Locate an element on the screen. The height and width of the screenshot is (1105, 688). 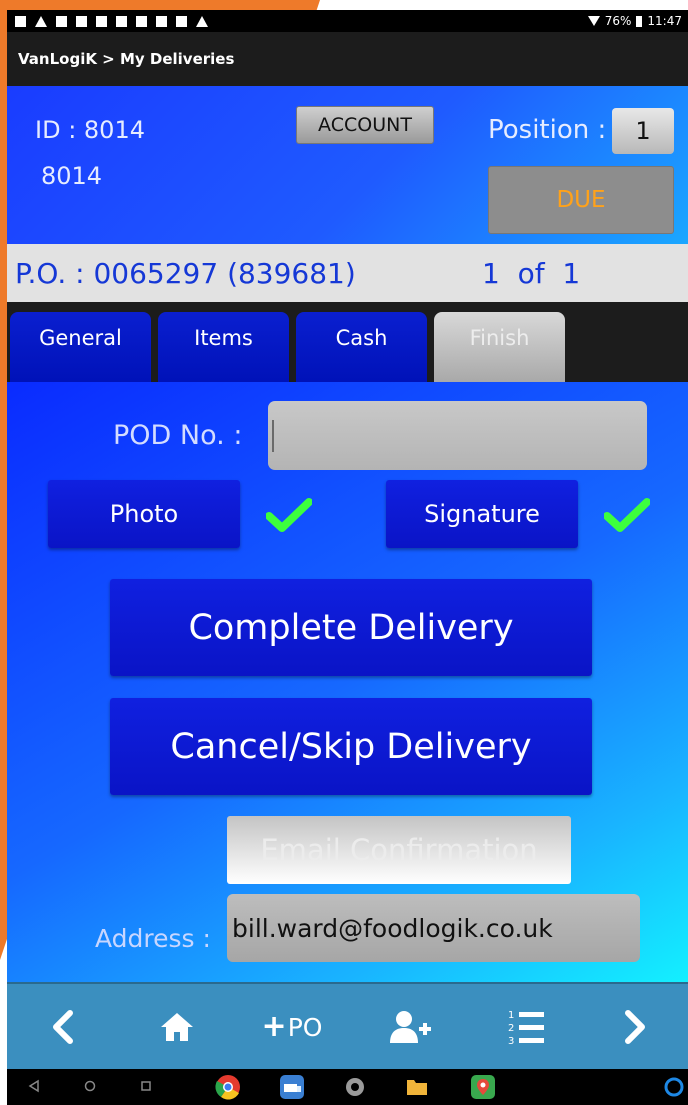
position-value: 1 is located at coordinates (643, 131).